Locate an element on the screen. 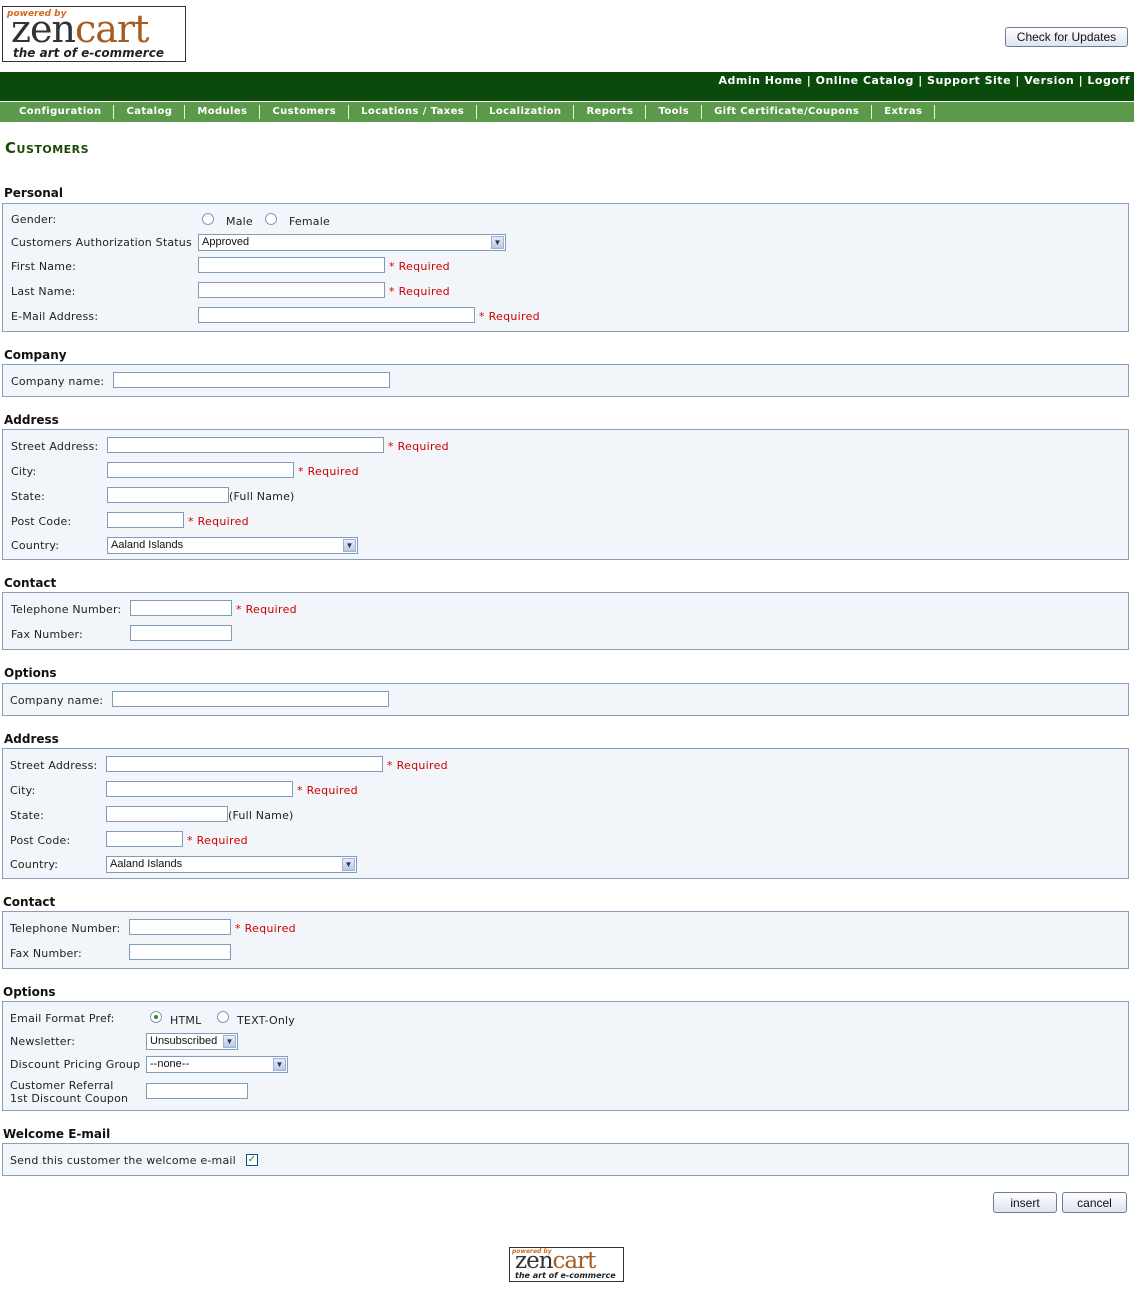 The height and width of the screenshot is (1300, 1134). last-name-label: Last Name: is located at coordinates (43, 291).